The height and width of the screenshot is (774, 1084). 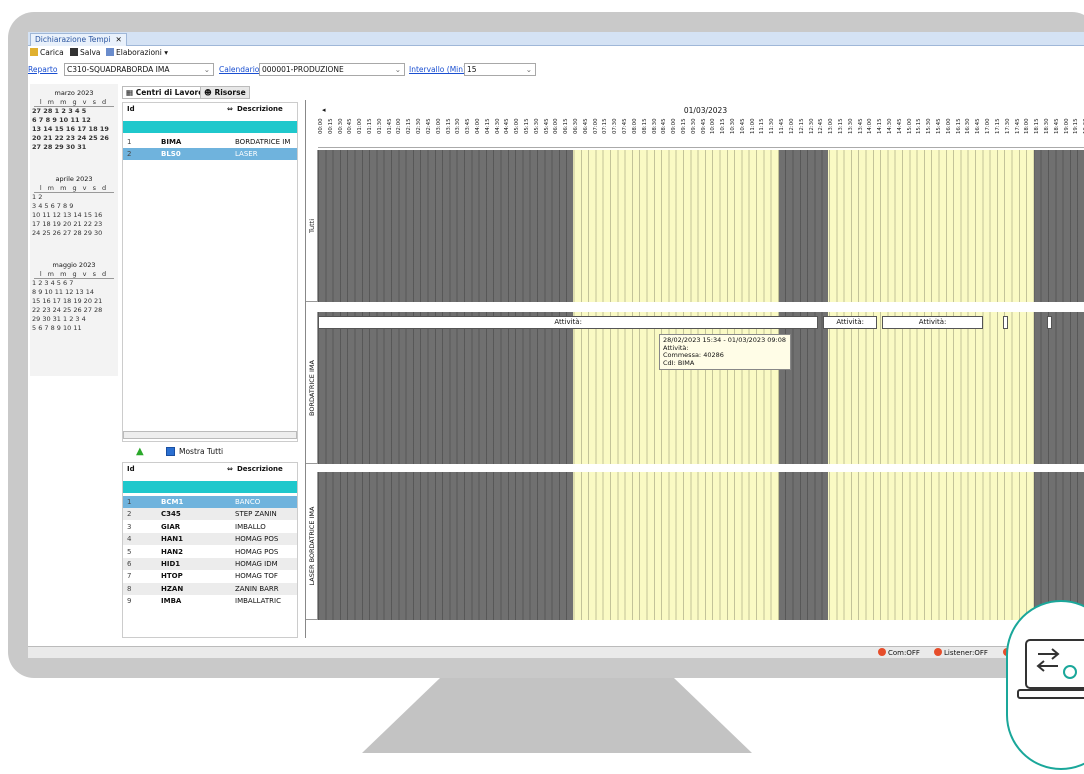 What do you see at coordinates (74, 301) in the screenshot?
I see `calendar-week: 15 16 17 18 19 20 21` at bounding box center [74, 301].